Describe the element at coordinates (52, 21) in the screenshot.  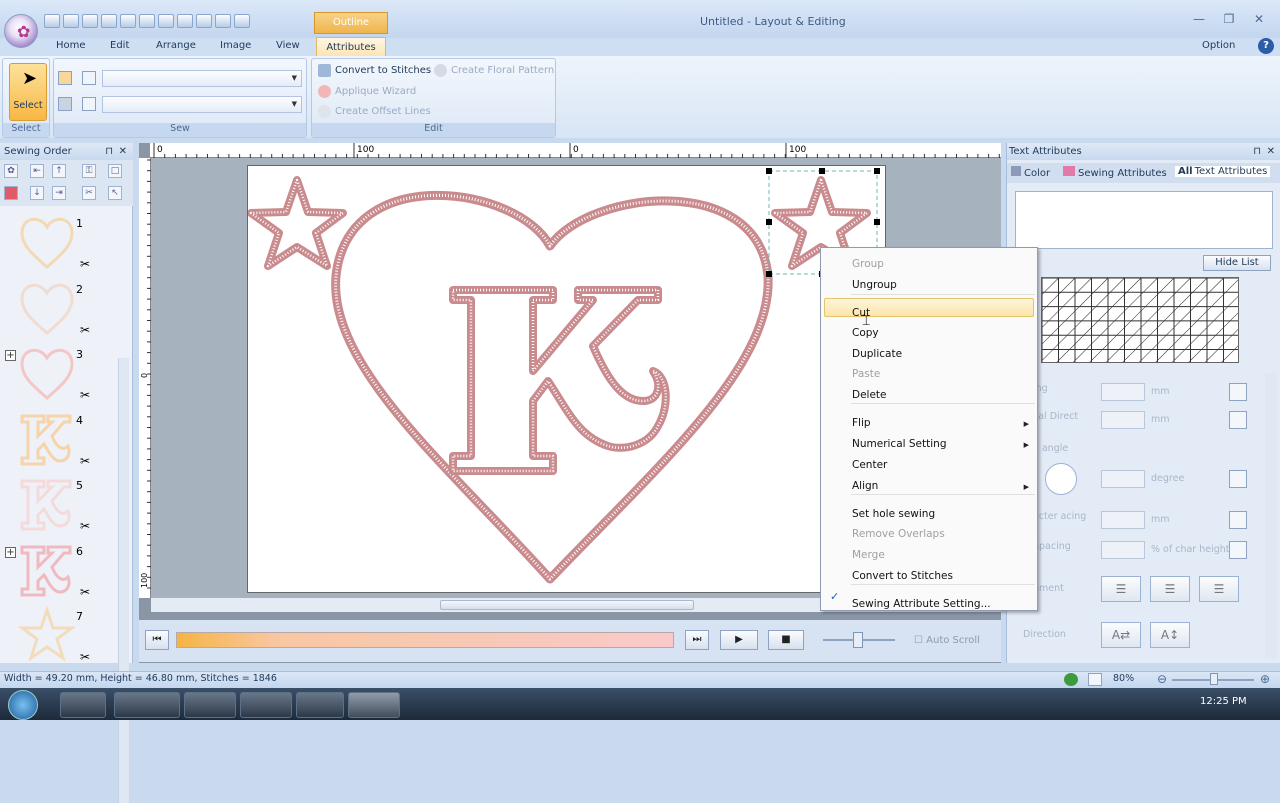
I see `new-icon` at that location.